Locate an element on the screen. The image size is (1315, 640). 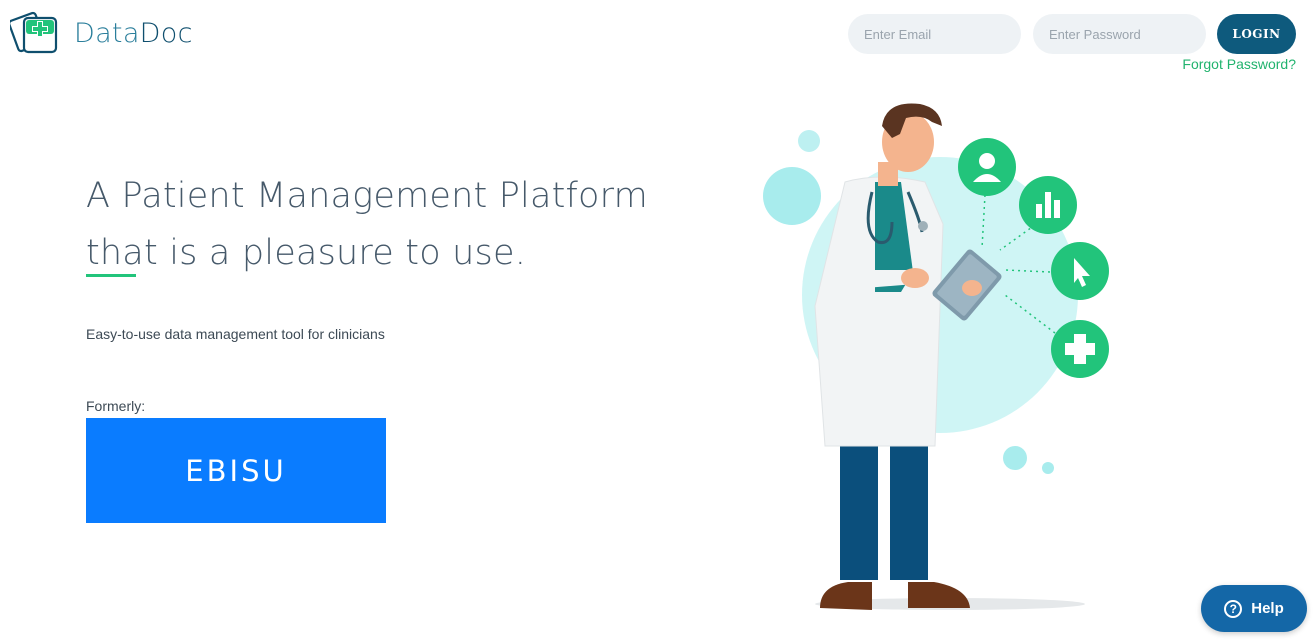
brand-name: DataDoc is located at coordinates (133, 33).